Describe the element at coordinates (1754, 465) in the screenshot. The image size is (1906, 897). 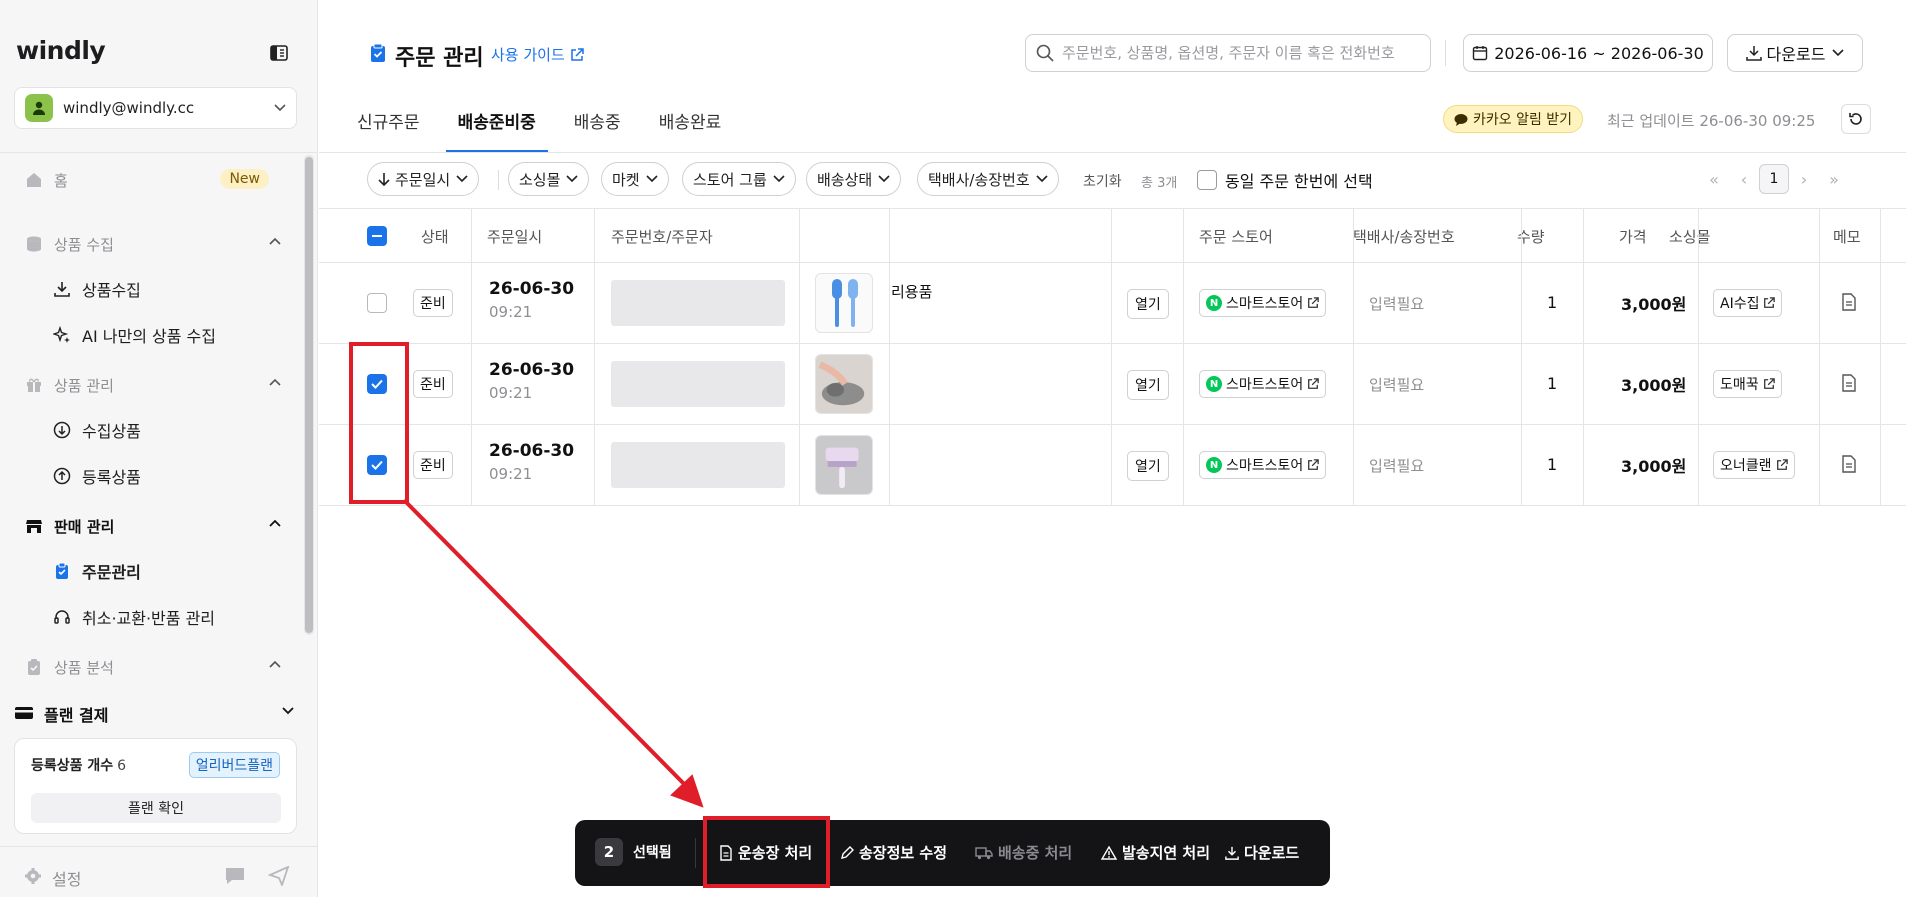
I see `sourcing-mall-link: 오너클랜` at that location.